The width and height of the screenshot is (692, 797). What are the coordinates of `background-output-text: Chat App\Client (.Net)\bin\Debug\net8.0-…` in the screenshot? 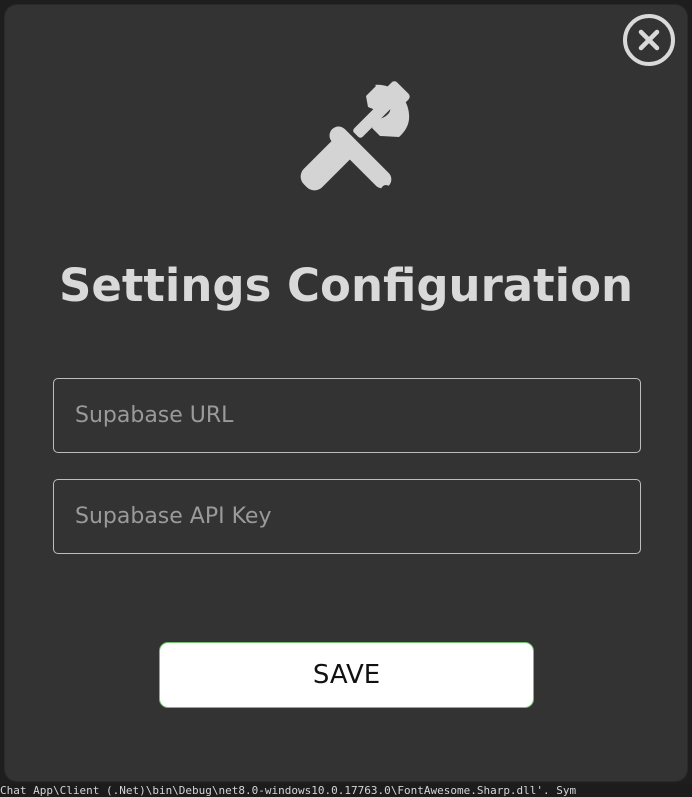 It's located at (346, 790).